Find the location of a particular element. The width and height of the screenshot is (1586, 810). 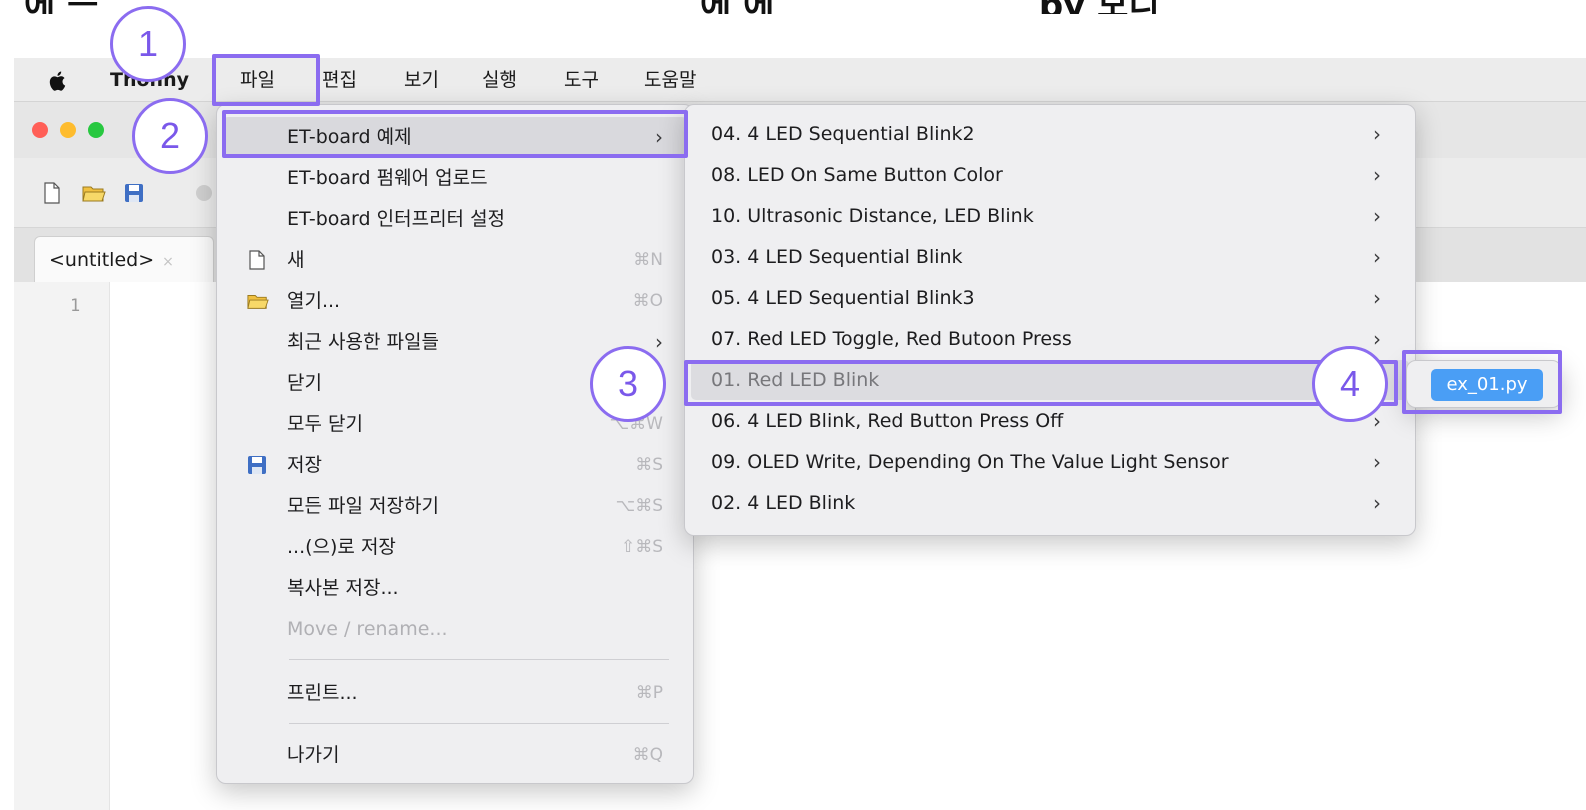

example-item: 07. Red LED Toggle, Red Butoon Press › is located at coordinates (1050, 339).